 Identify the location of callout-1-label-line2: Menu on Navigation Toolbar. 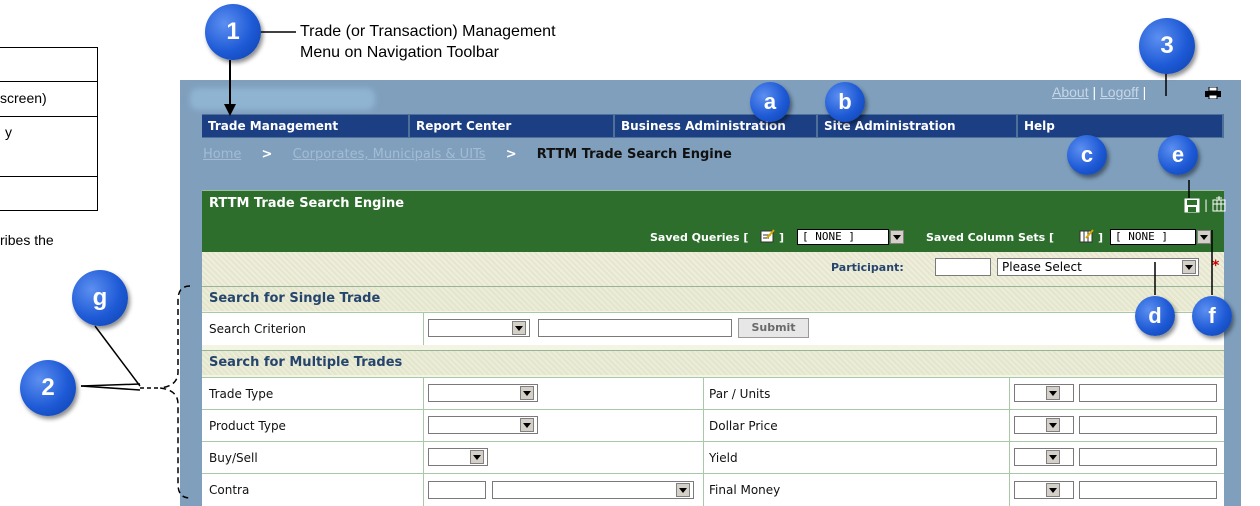
(399, 52).